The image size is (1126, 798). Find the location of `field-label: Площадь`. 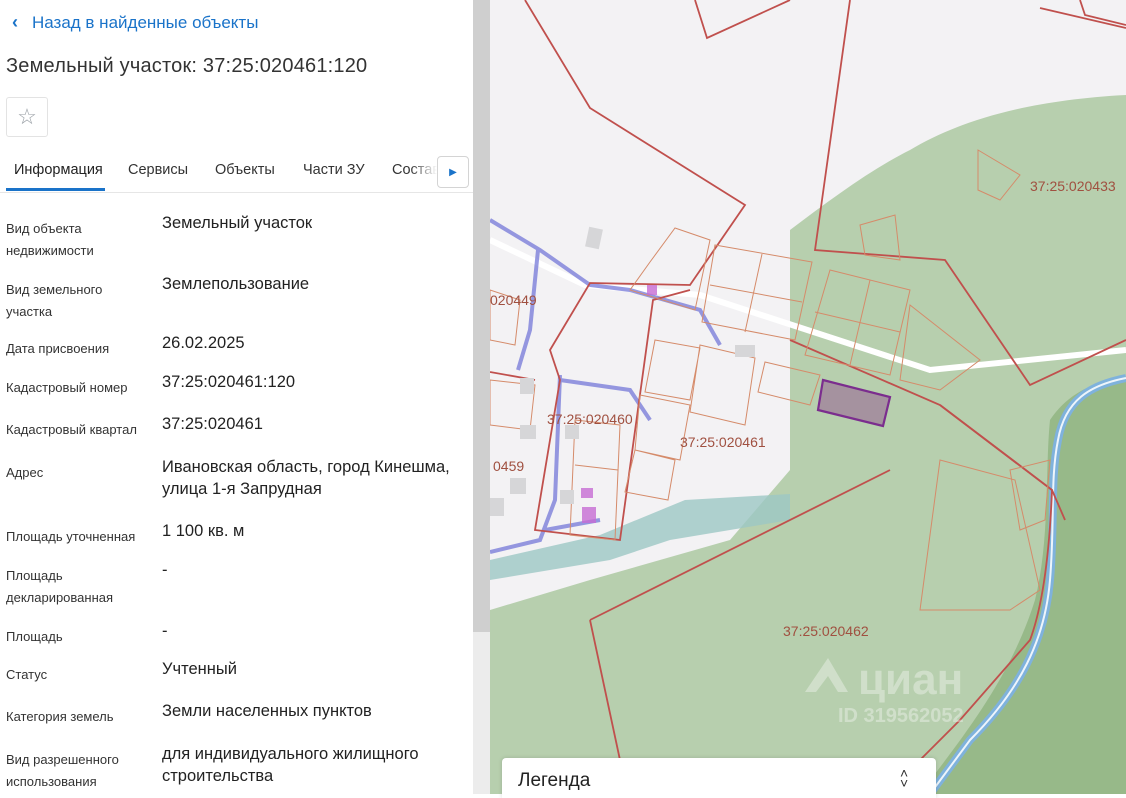

field-label: Площадь is located at coordinates (34, 636).